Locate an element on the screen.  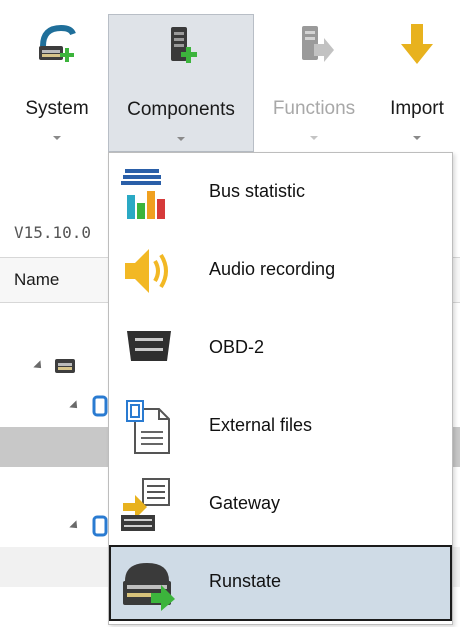
system-add-icon is located at coordinates (57, 43).